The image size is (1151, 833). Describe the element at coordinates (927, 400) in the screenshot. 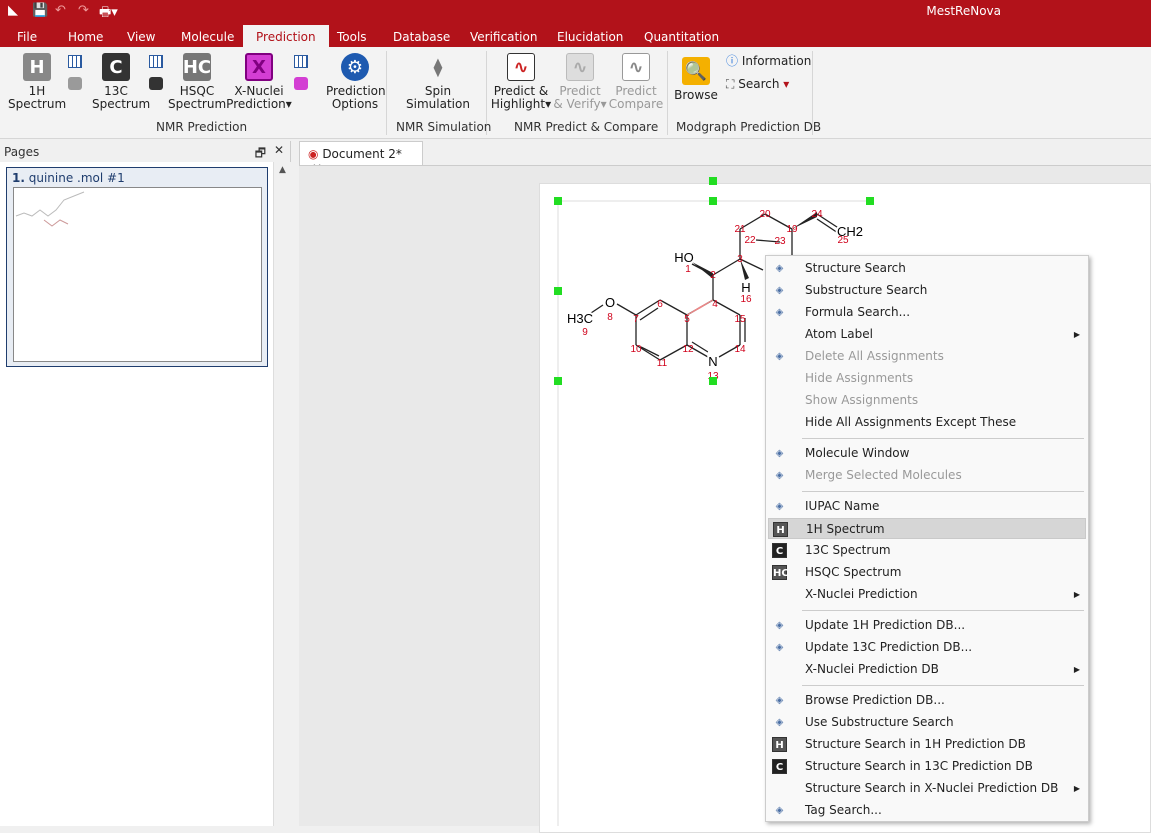

I see `menu-item-show-assignments: Show Assignments` at that location.